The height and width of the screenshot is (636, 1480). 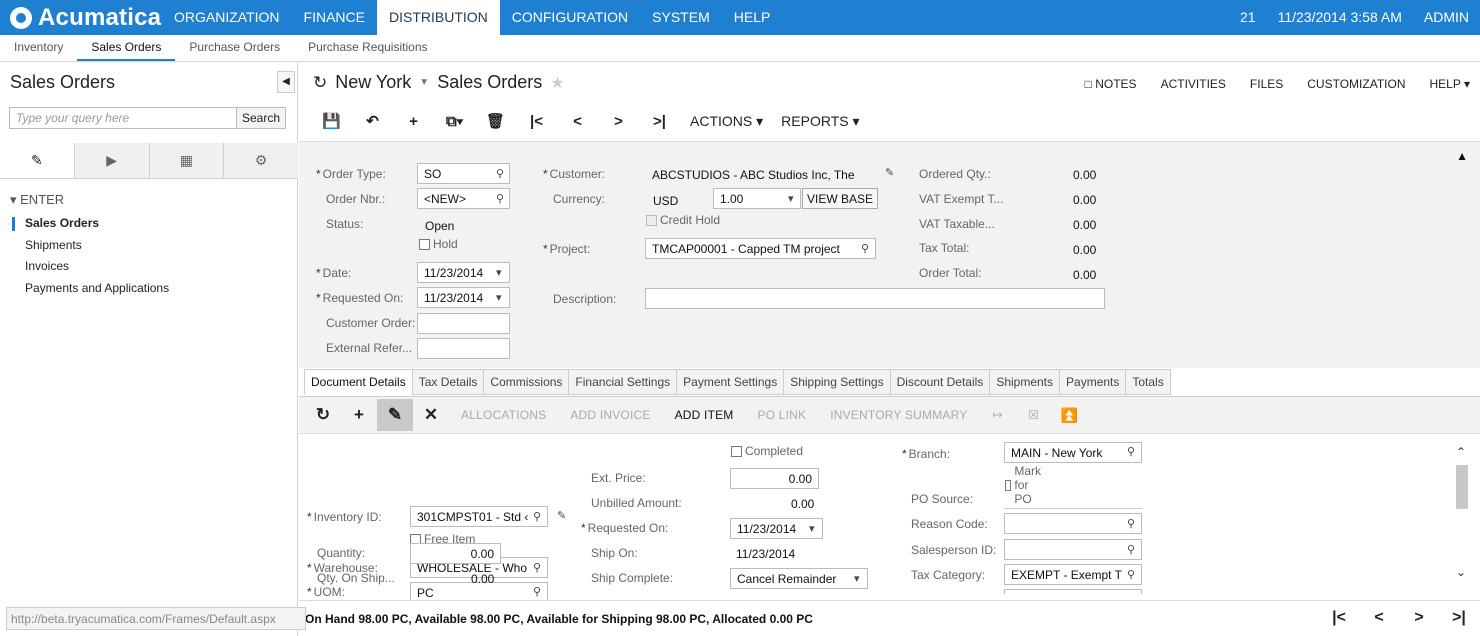 What do you see at coordinates (431, 415) in the screenshot?
I see `delete-row-icon: ✕` at bounding box center [431, 415].